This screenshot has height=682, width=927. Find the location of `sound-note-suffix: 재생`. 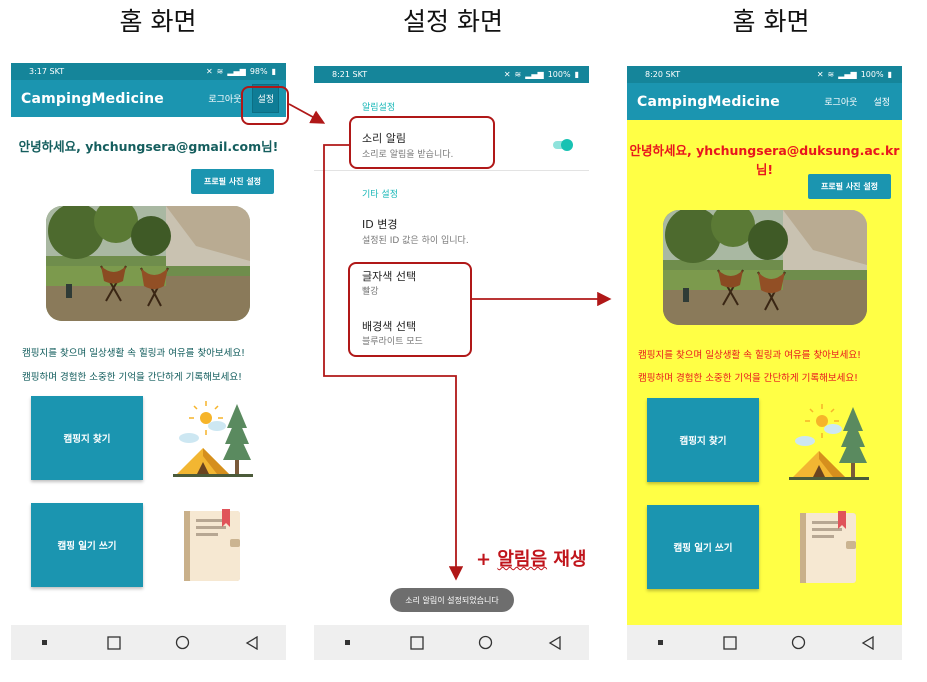

sound-note-suffix: 재생 is located at coordinates (567, 559).